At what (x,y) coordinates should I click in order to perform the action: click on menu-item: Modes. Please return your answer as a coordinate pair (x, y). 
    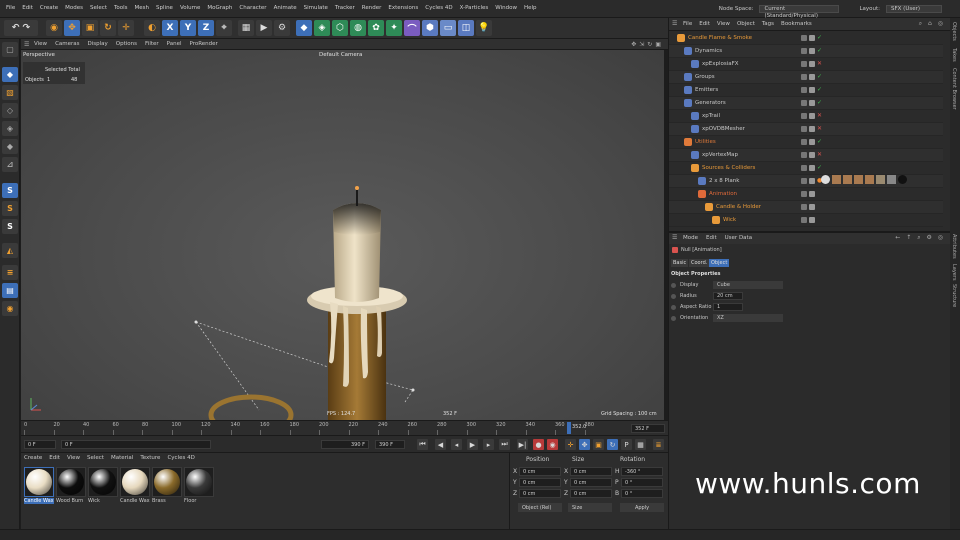
    Looking at the image, I should click on (74, 8).